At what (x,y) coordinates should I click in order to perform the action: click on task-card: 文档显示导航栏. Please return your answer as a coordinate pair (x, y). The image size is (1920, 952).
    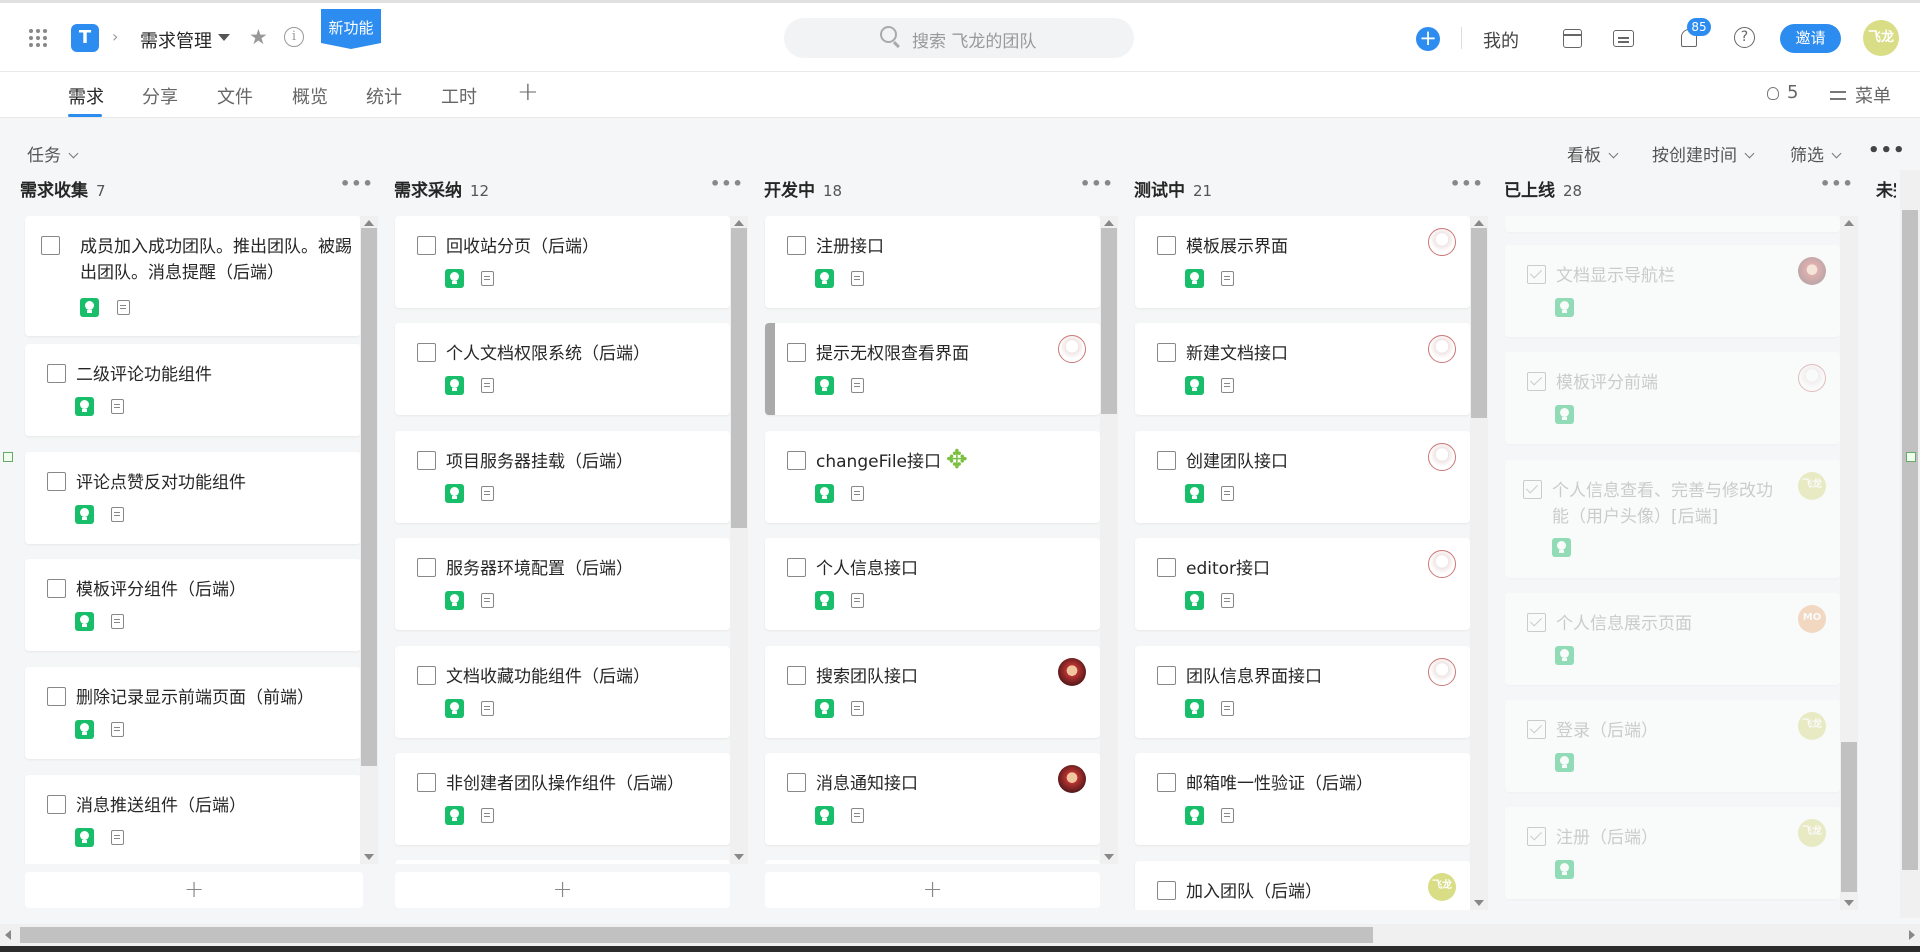
    Looking at the image, I should click on (1672, 291).